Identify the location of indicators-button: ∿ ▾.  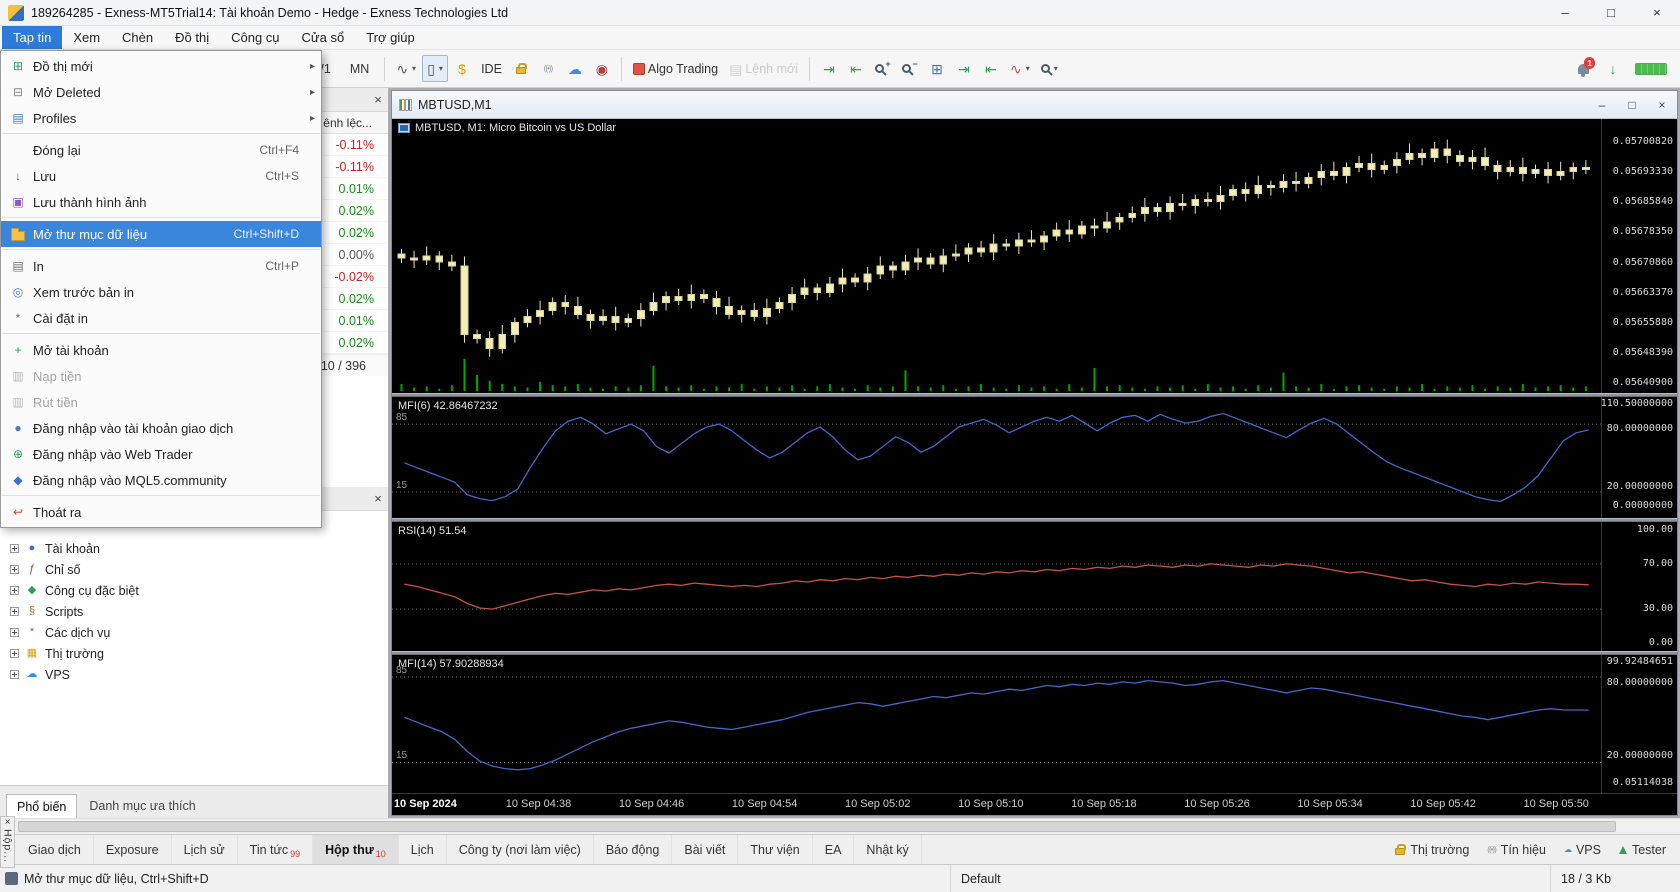
(1020, 68).